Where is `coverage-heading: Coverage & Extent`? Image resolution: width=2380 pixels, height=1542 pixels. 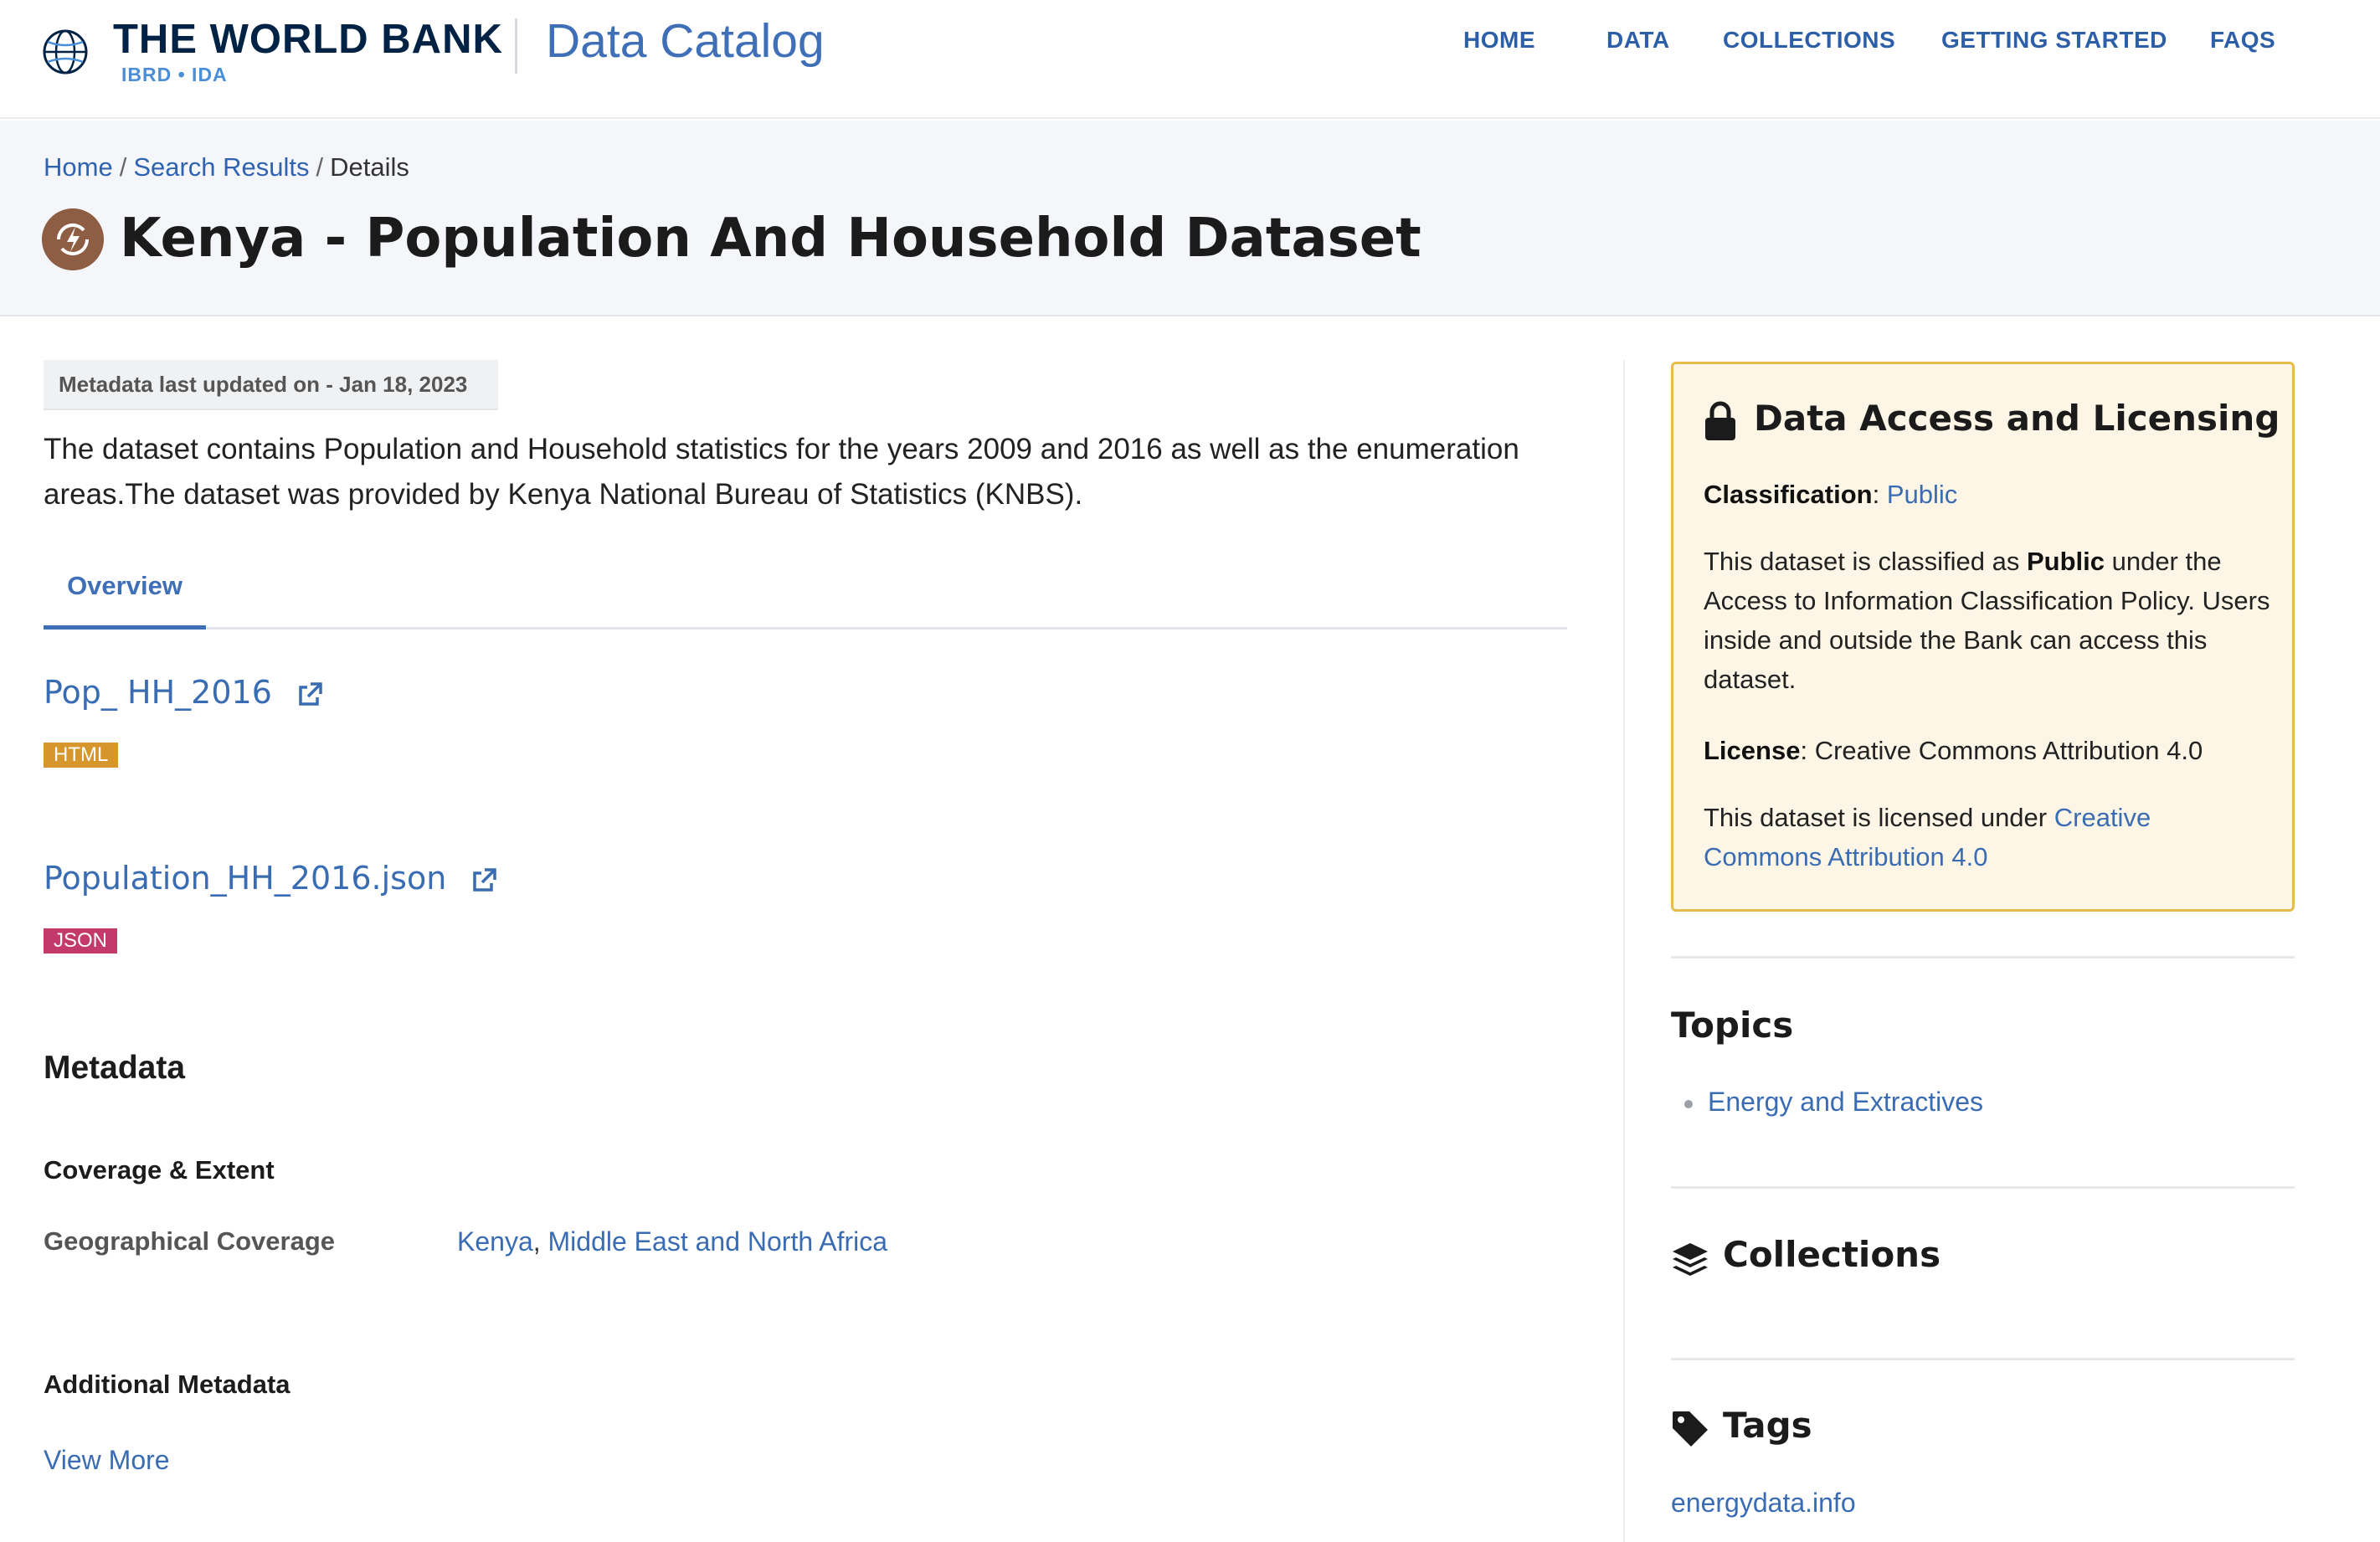
coverage-heading: Coverage & Extent is located at coordinates (159, 1170).